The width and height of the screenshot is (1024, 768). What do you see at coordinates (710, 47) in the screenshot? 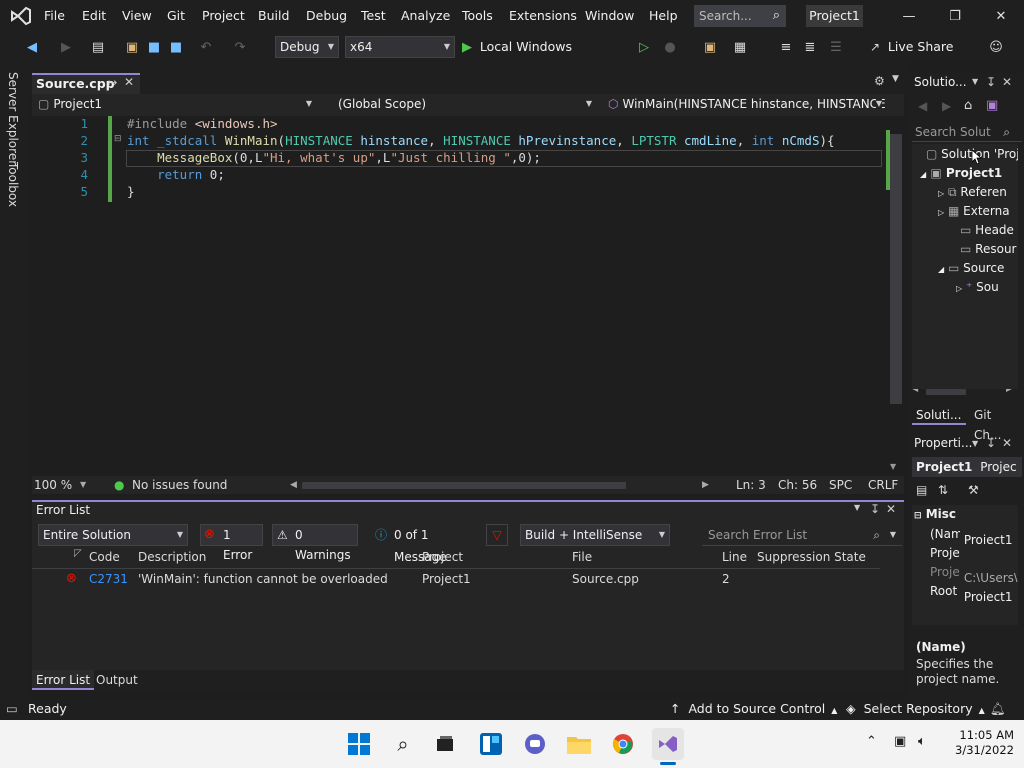
I see `solution-explorer-icon: ▣` at bounding box center [710, 47].